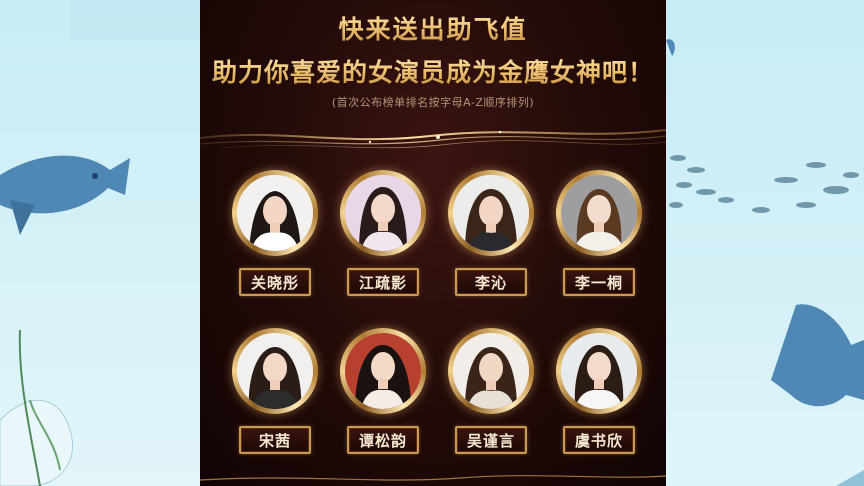 Image resolution: width=864 pixels, height=486 pixels. I want to click on name-plate: 关晓彤, so click(275, 282).